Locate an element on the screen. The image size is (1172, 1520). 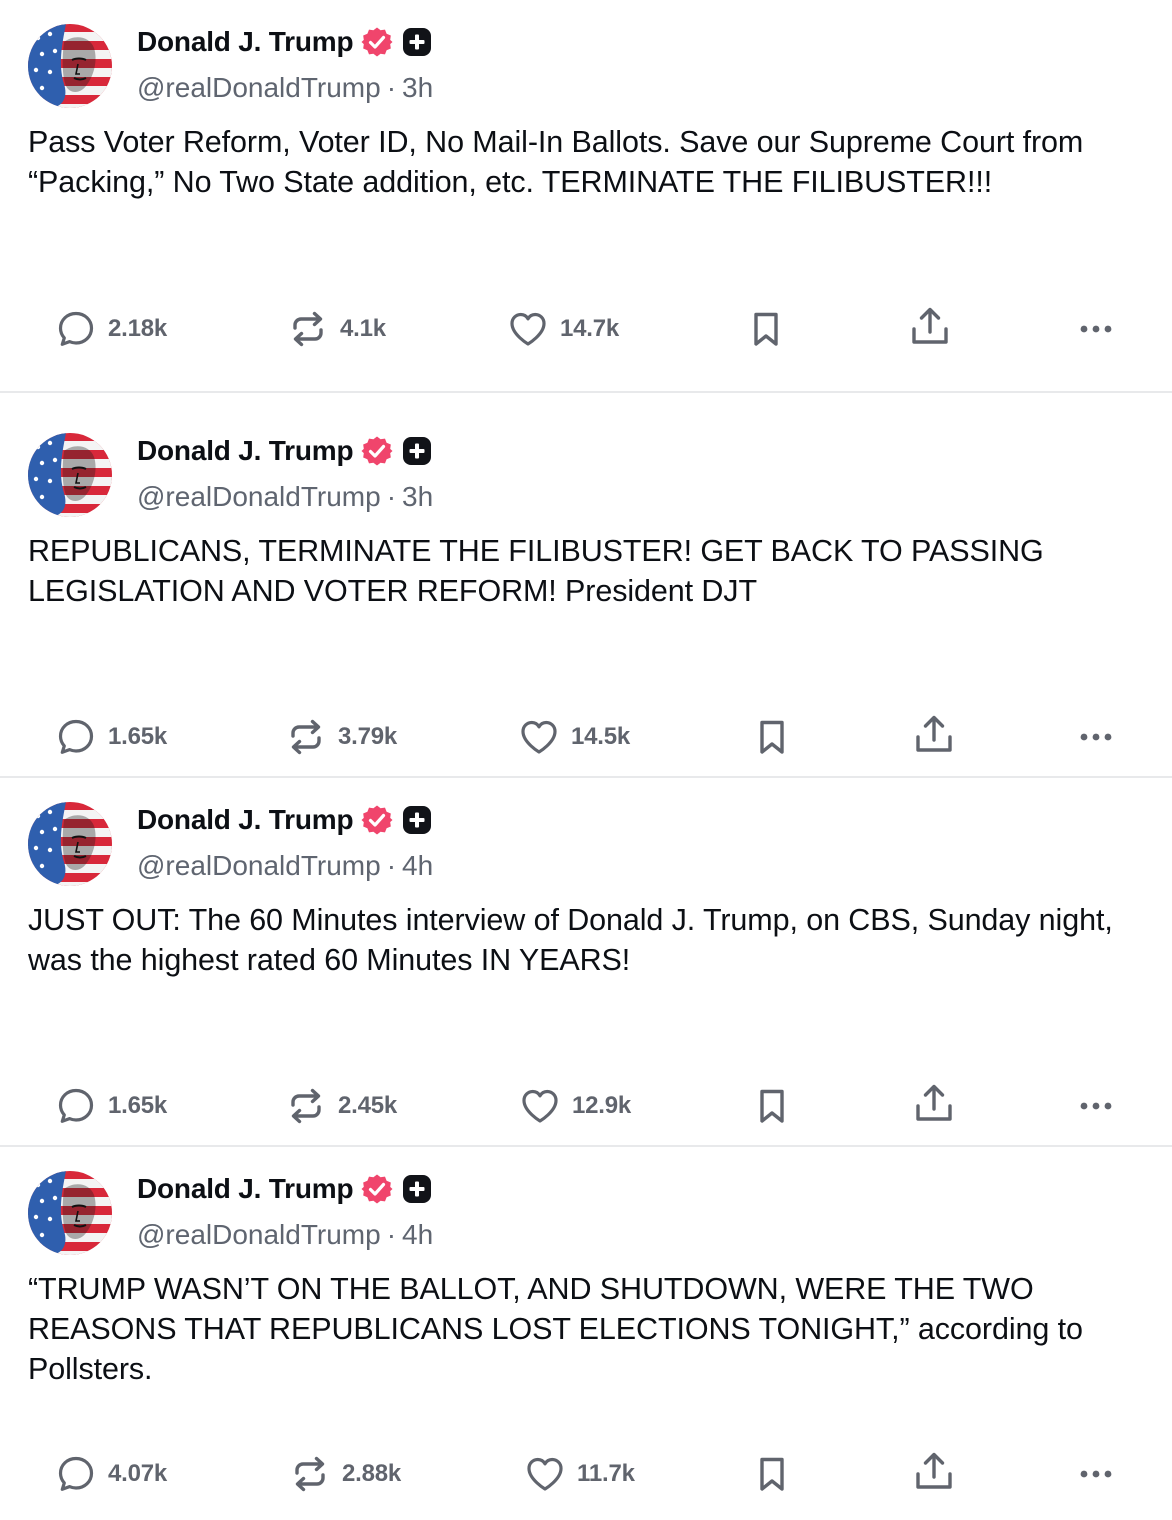
repost-button: 3.79k is located at coordinates (341, 737).